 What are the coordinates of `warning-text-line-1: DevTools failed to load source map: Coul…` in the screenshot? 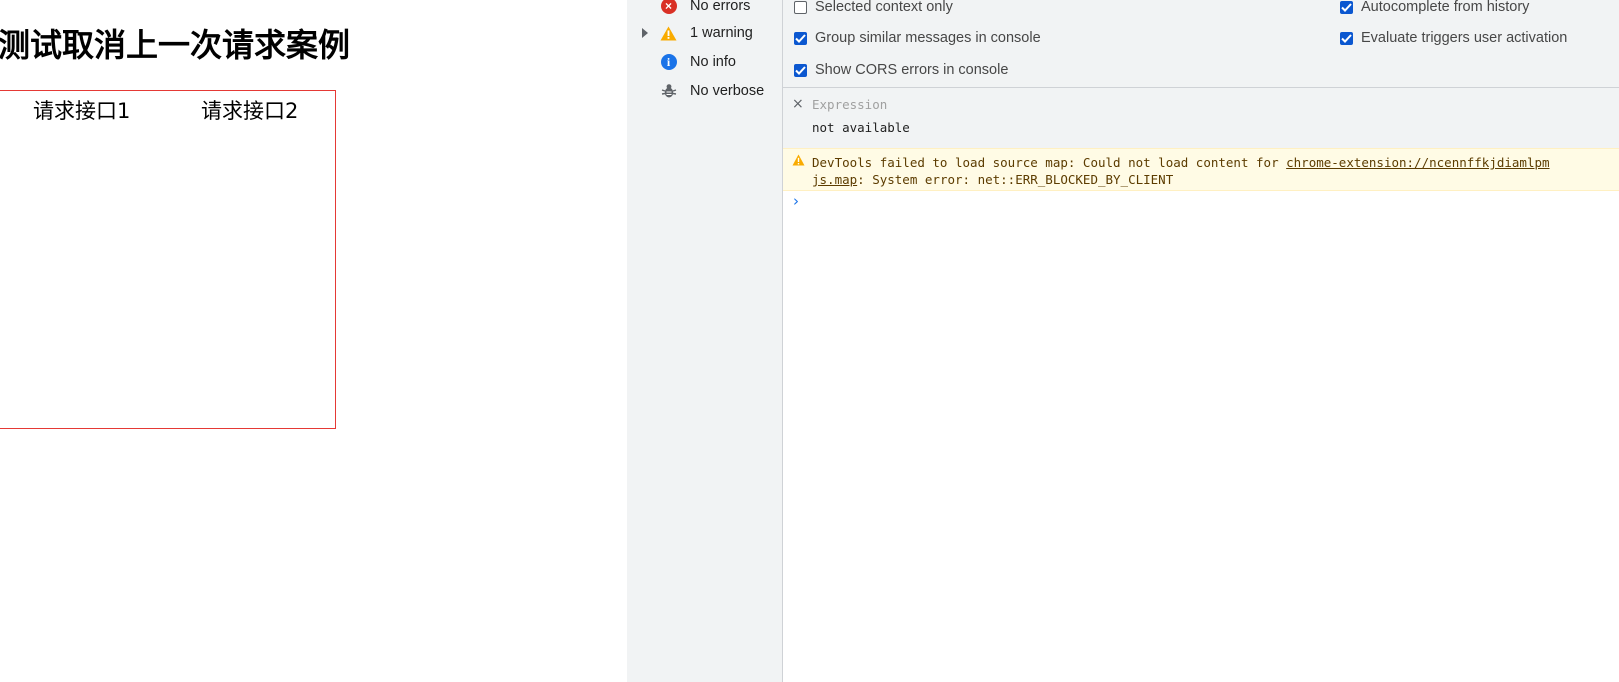 It's located at (1181, 162).